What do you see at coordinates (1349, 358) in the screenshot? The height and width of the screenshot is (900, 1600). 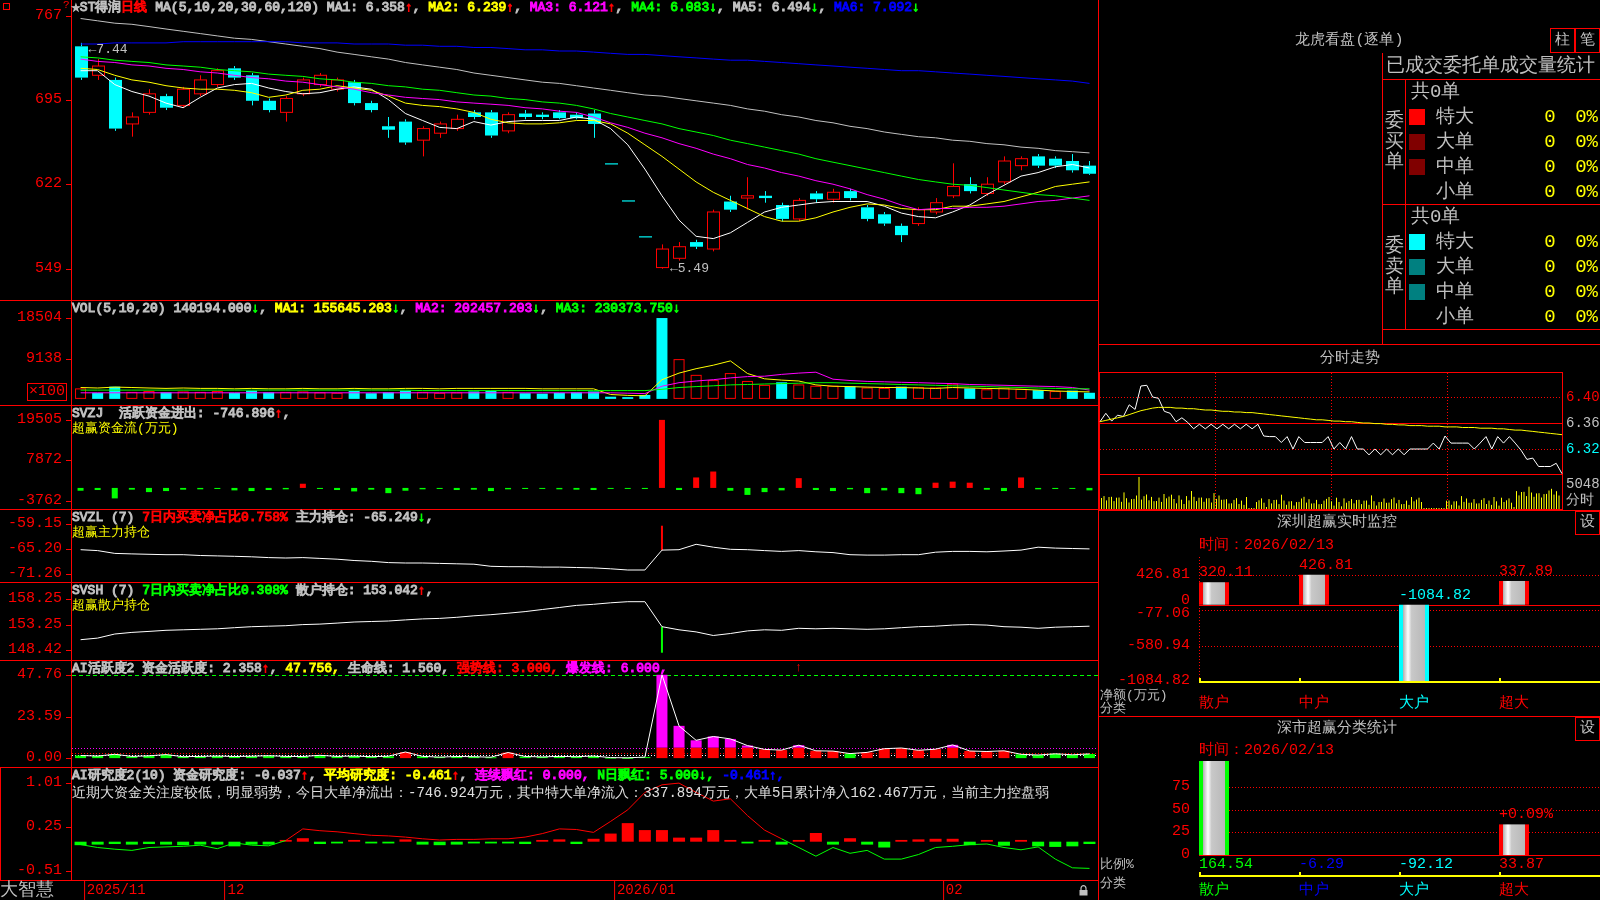 I see `chart-title: 分时走势` at bounding box center [1349, 358].